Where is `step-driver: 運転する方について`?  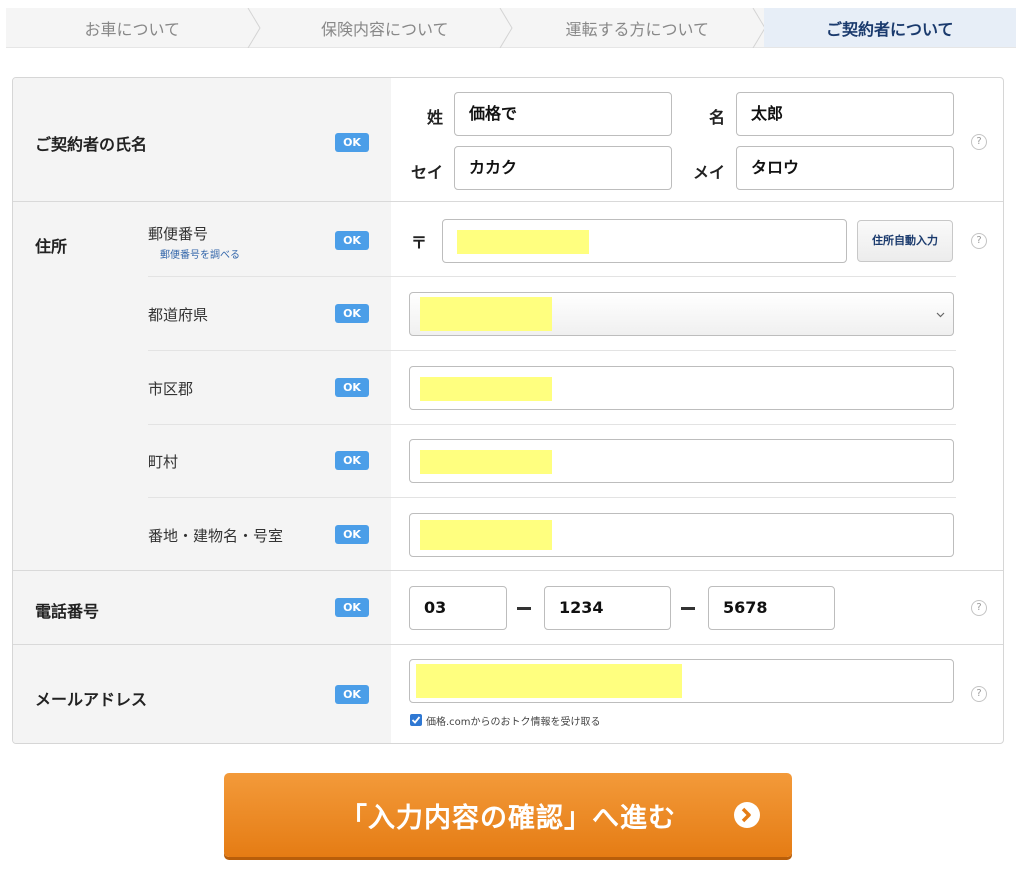
step-driver: 運転する方について is located at coordinates (638, 28).